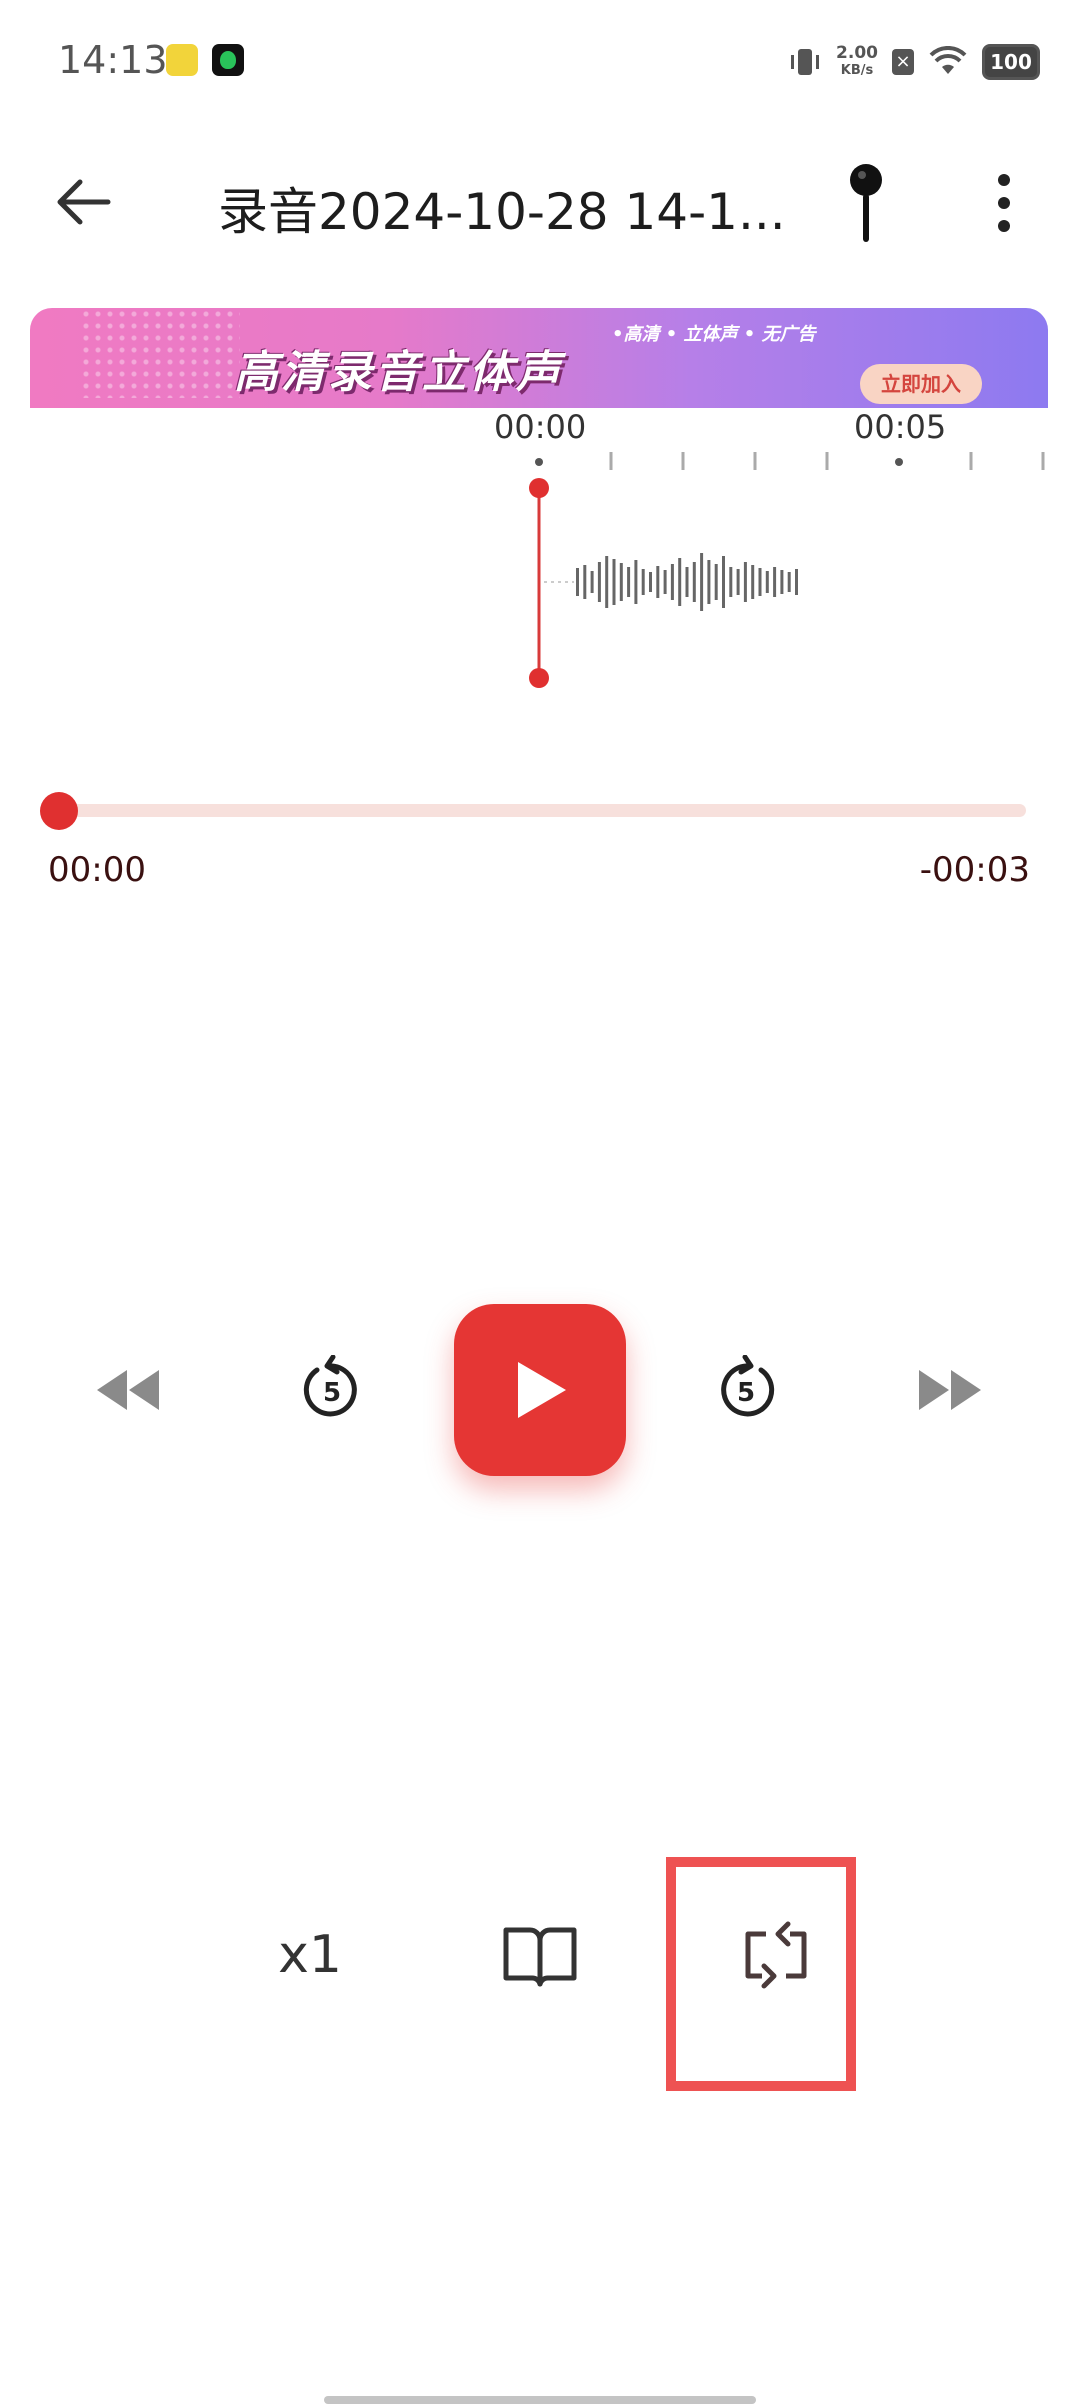  What do you see at coordinates (1011, 62) in the screenshot?
I see `battery-icon: 100` at bounding box center [1011, 62].